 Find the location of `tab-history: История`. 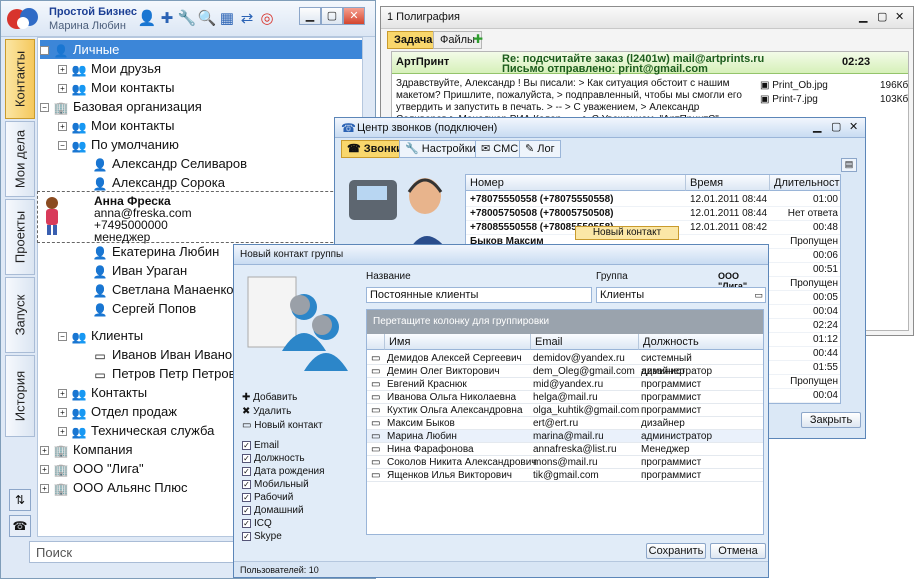

tab-history: История is located at coordinates (20, 396).